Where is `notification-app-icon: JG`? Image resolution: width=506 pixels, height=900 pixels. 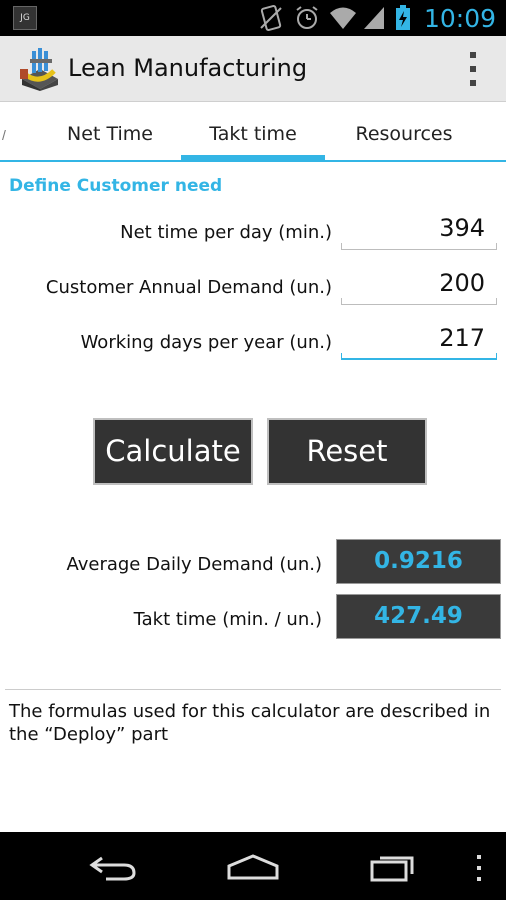 notification-app-icon: JG is located at coordinates (25, 18).